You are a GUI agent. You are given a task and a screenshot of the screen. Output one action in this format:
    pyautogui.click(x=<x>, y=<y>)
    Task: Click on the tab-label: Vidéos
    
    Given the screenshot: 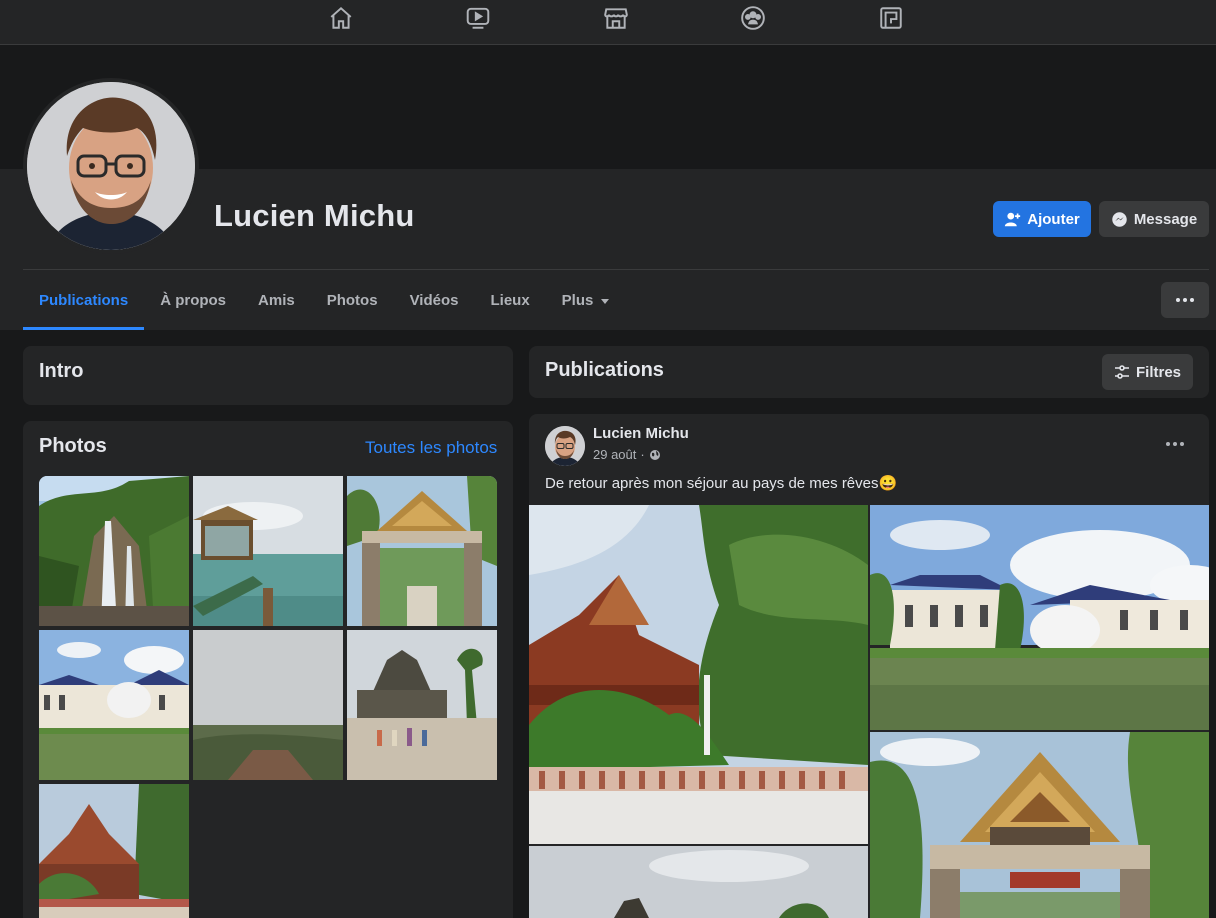 What is the action you would take?
    pyautogui.click(x=434, y=300)
    